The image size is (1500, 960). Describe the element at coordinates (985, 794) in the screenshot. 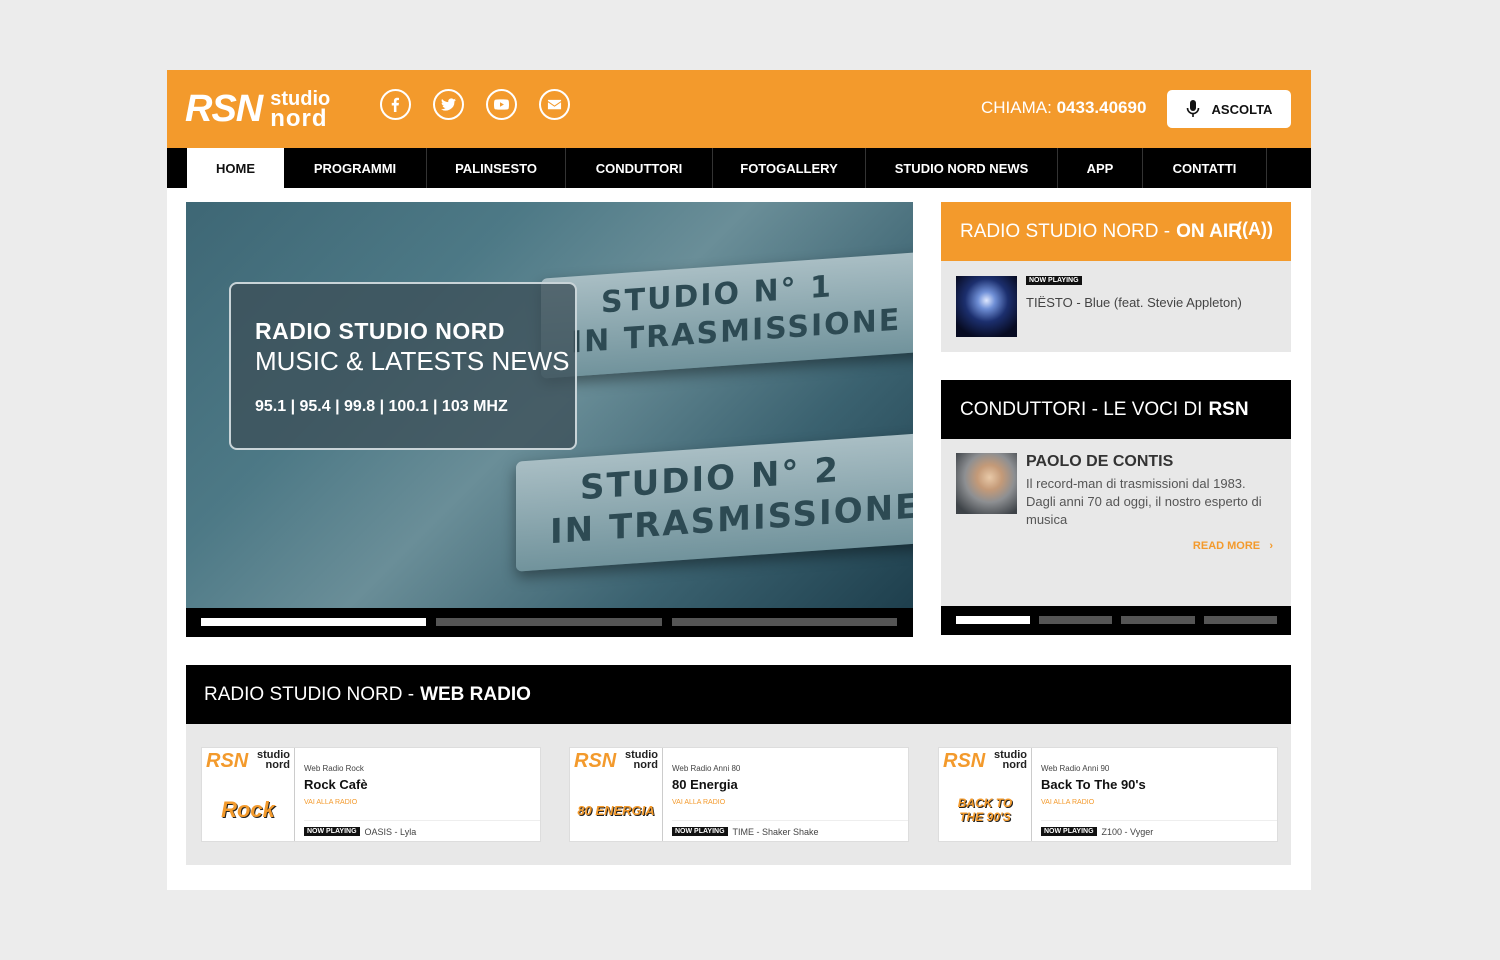

I see `web-radio-logo: RSN studio nord BACK TO THE 90'S` at that location.